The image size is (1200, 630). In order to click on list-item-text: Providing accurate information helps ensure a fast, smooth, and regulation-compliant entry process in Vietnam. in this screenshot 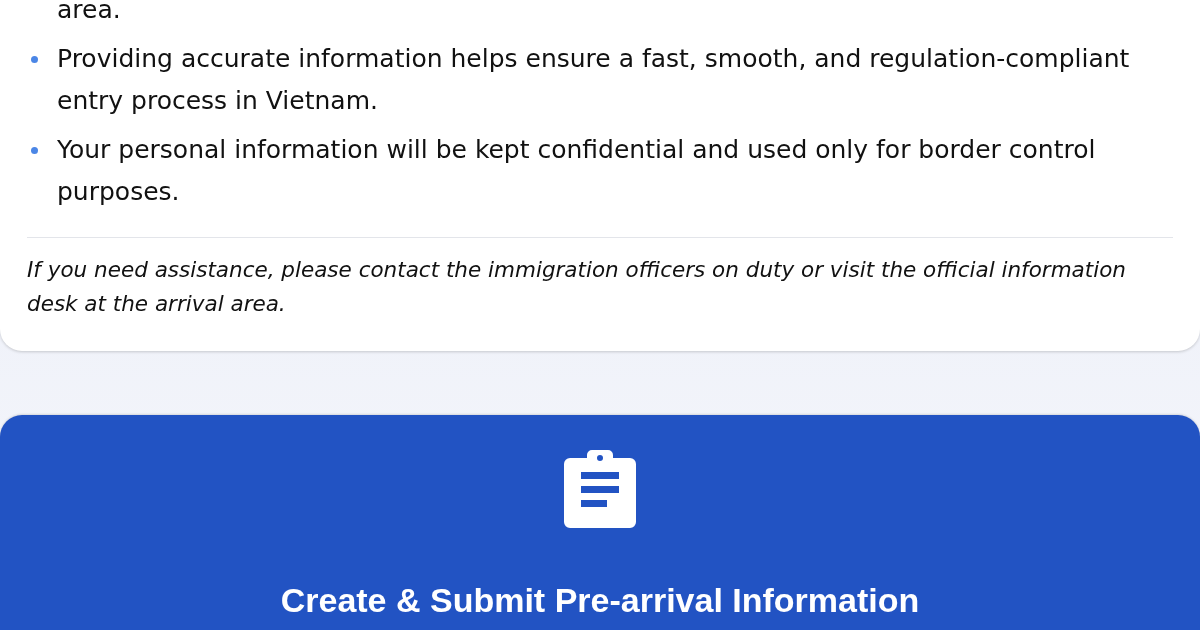, I will do `click(594, 80)`.